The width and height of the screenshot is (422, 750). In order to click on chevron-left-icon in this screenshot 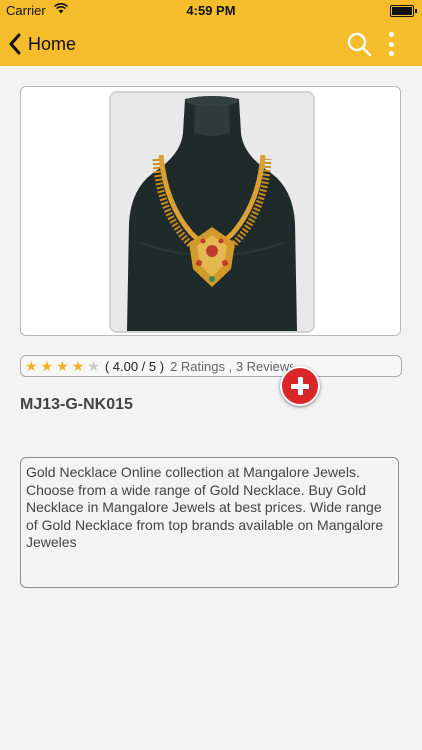, I will do `click(15, 44)`.